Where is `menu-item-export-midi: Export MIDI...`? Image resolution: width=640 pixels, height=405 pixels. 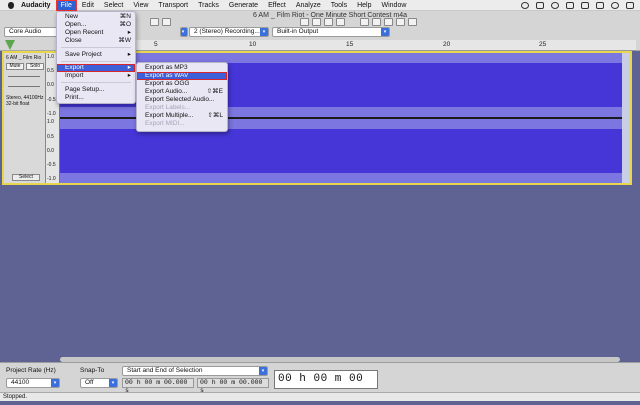 menu-item-export-midi: Export MIDI... is located at coordinates (165, 123).